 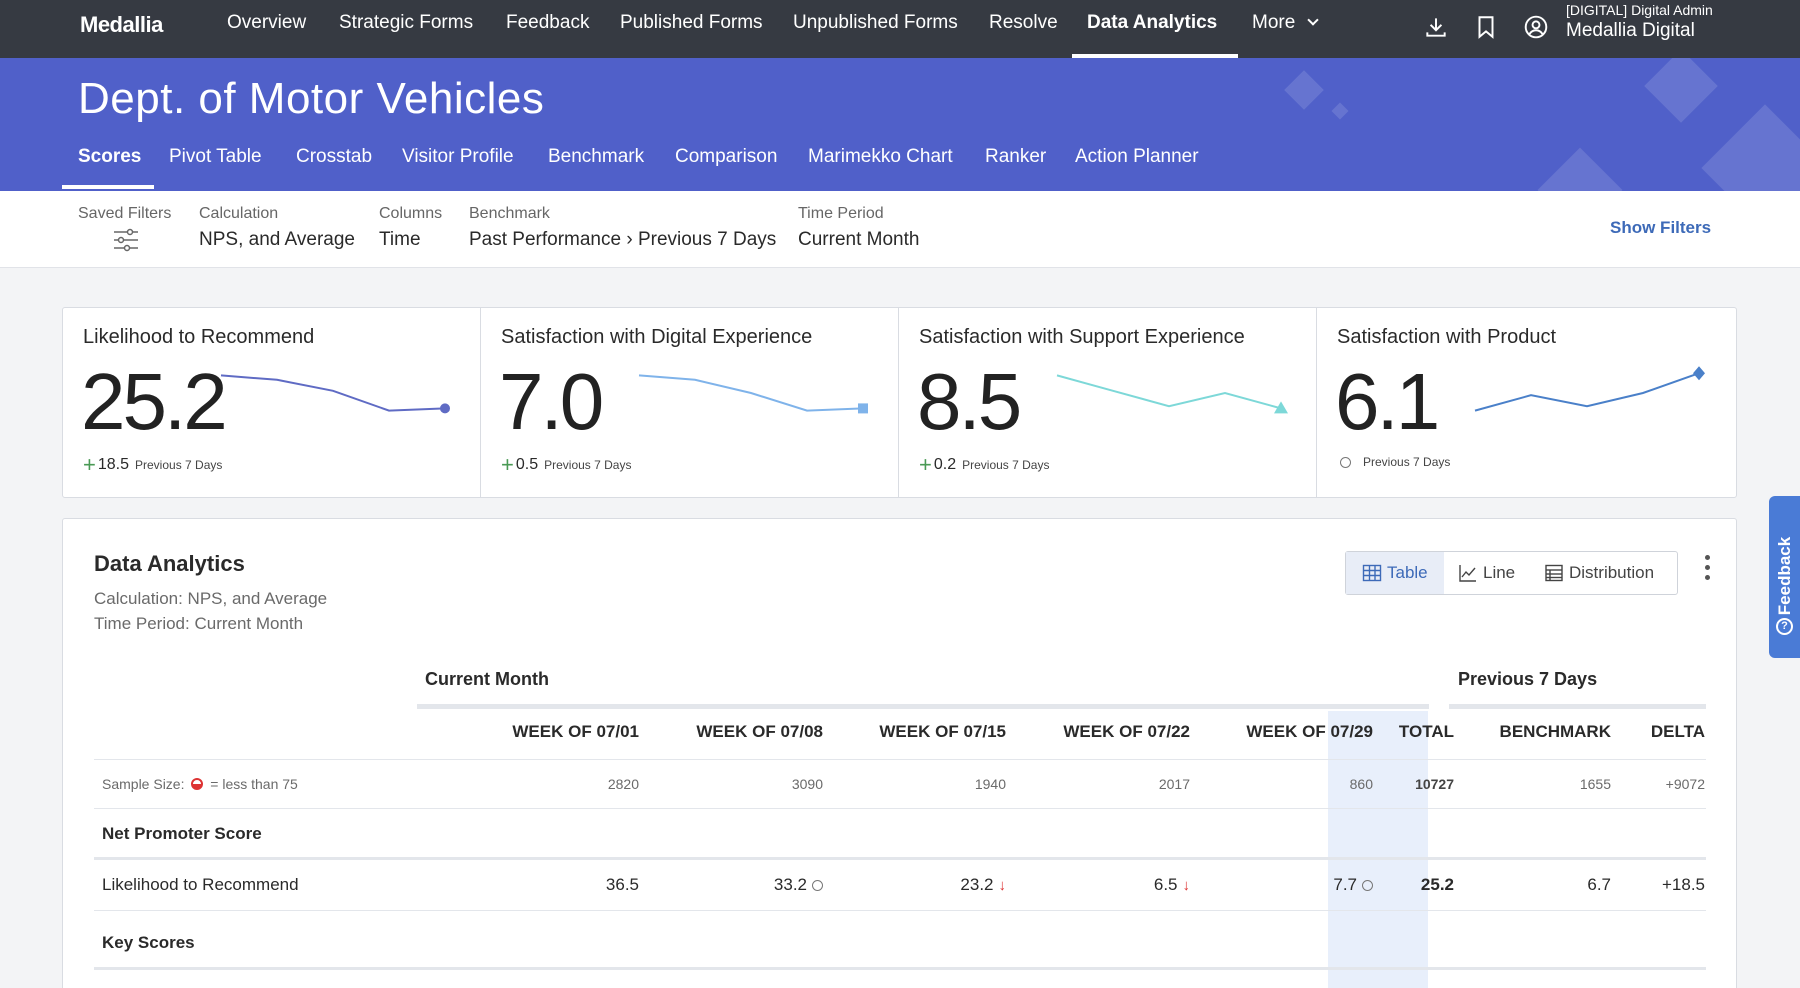 What do you see at coordinates (445, 408) in the screenshot?
I see `sparkline-end-marker` at bounding box center [445, 408].